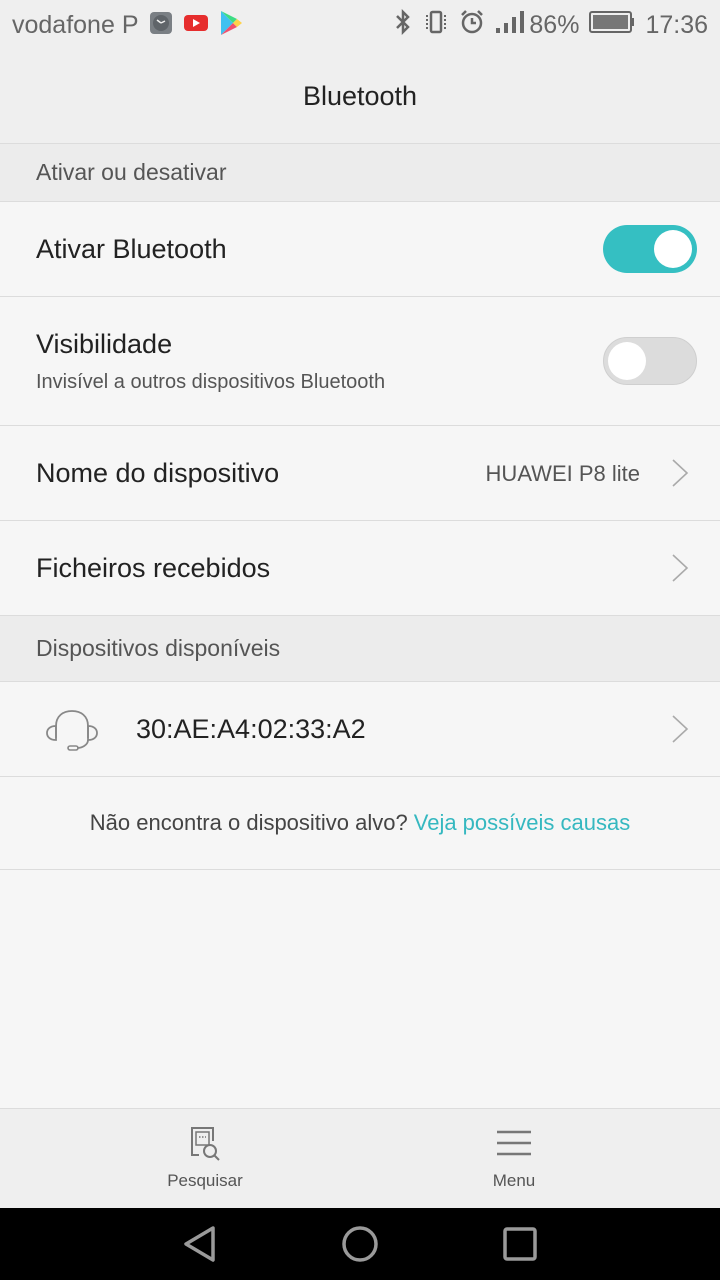 Image resolution: width=720 pixels, height=1280 pixels. I want to click on back-icon, so click(200, 1244).